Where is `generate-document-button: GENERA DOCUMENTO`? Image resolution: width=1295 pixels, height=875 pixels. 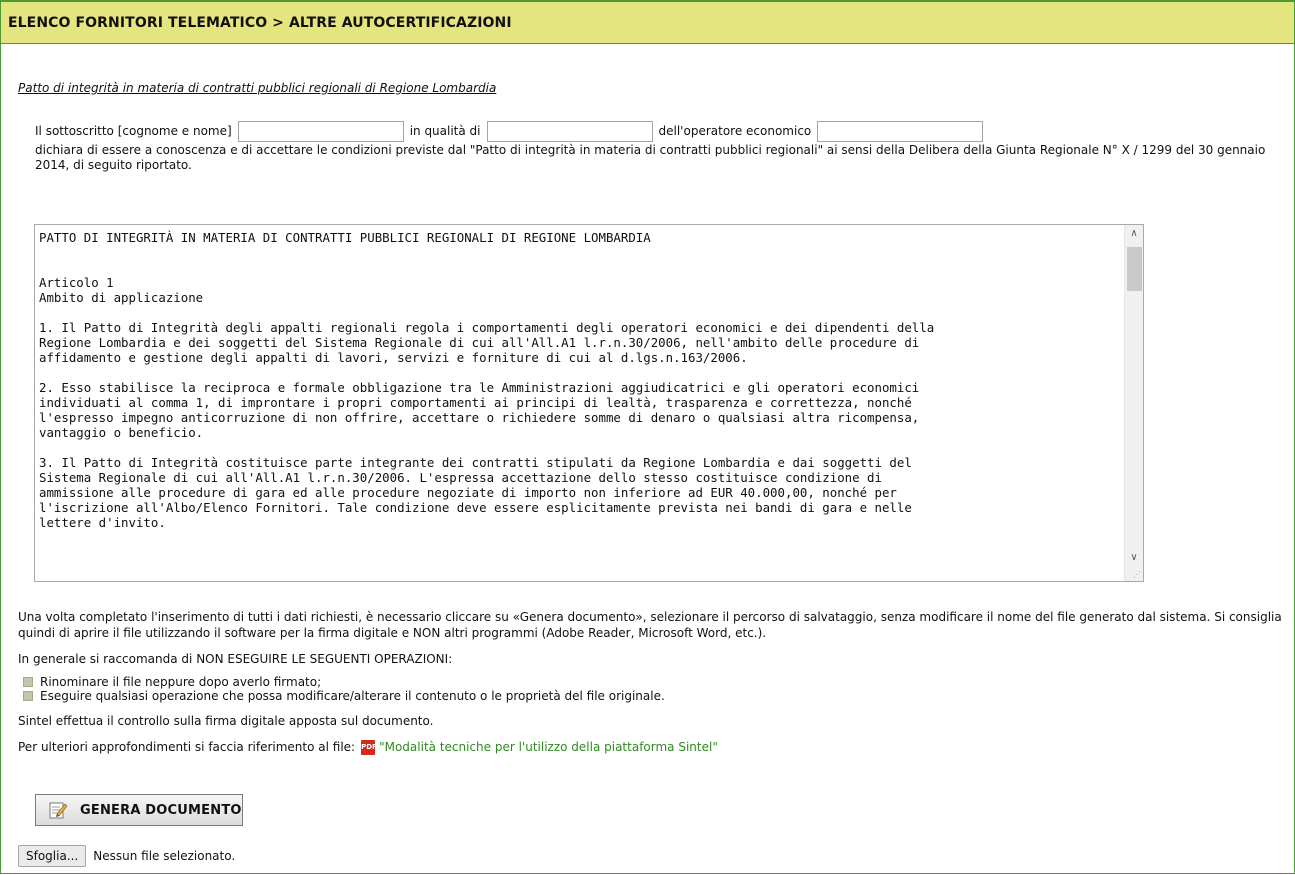 generate-document-button: GENERA DOCUMENTO is located at coordinates (139, 810).